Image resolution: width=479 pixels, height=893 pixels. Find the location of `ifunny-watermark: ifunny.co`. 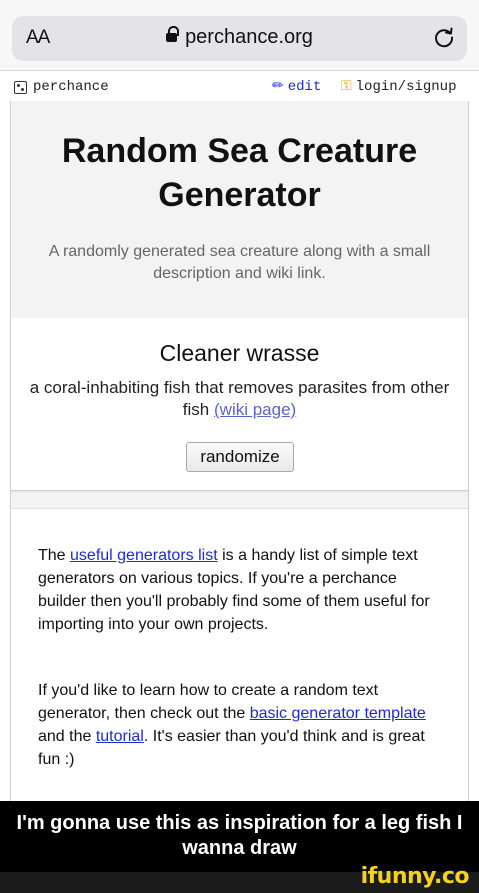

ifunny-watermark: ifunny.co is located at coordinates (415, 876).